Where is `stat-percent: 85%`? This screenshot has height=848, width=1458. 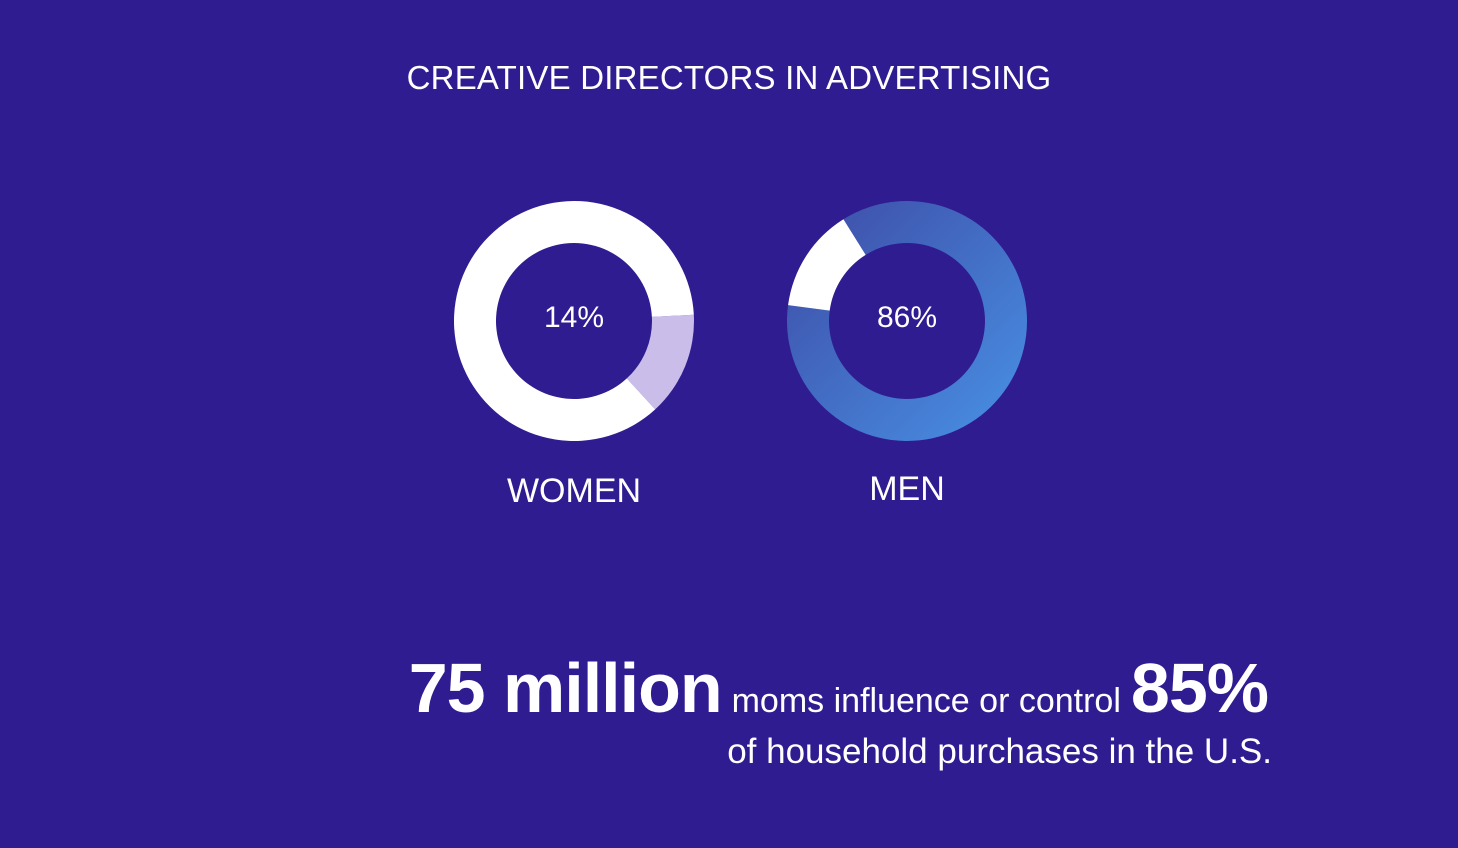 stat-percent: 85% is located at coordinates (1199, 688).